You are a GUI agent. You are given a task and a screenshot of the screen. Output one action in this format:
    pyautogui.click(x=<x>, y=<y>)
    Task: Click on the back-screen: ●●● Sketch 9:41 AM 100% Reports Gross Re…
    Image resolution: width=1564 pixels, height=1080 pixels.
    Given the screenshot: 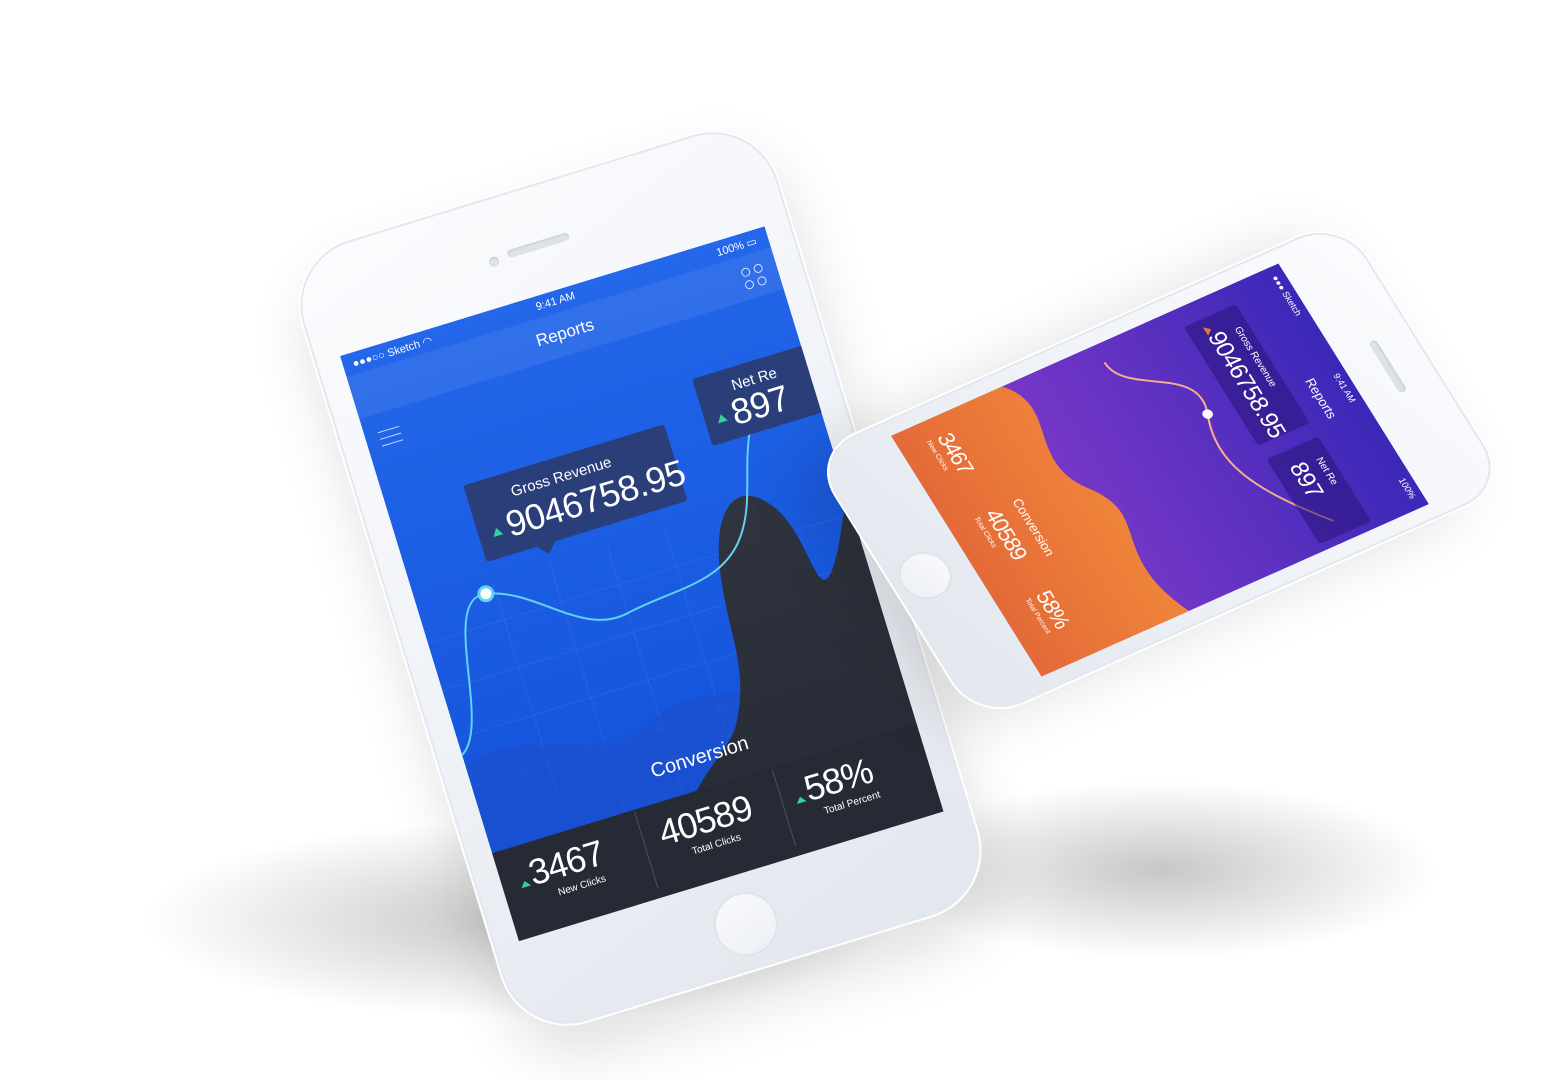 What is the action you would take?
    pyautogui.click(x=1160, y=470)
    